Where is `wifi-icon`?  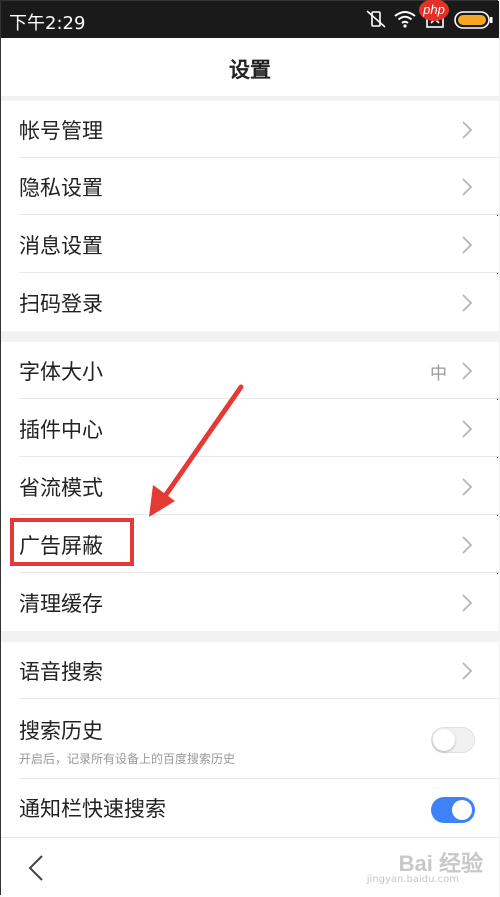
wifi-icon is located at coordinates (405, 19).